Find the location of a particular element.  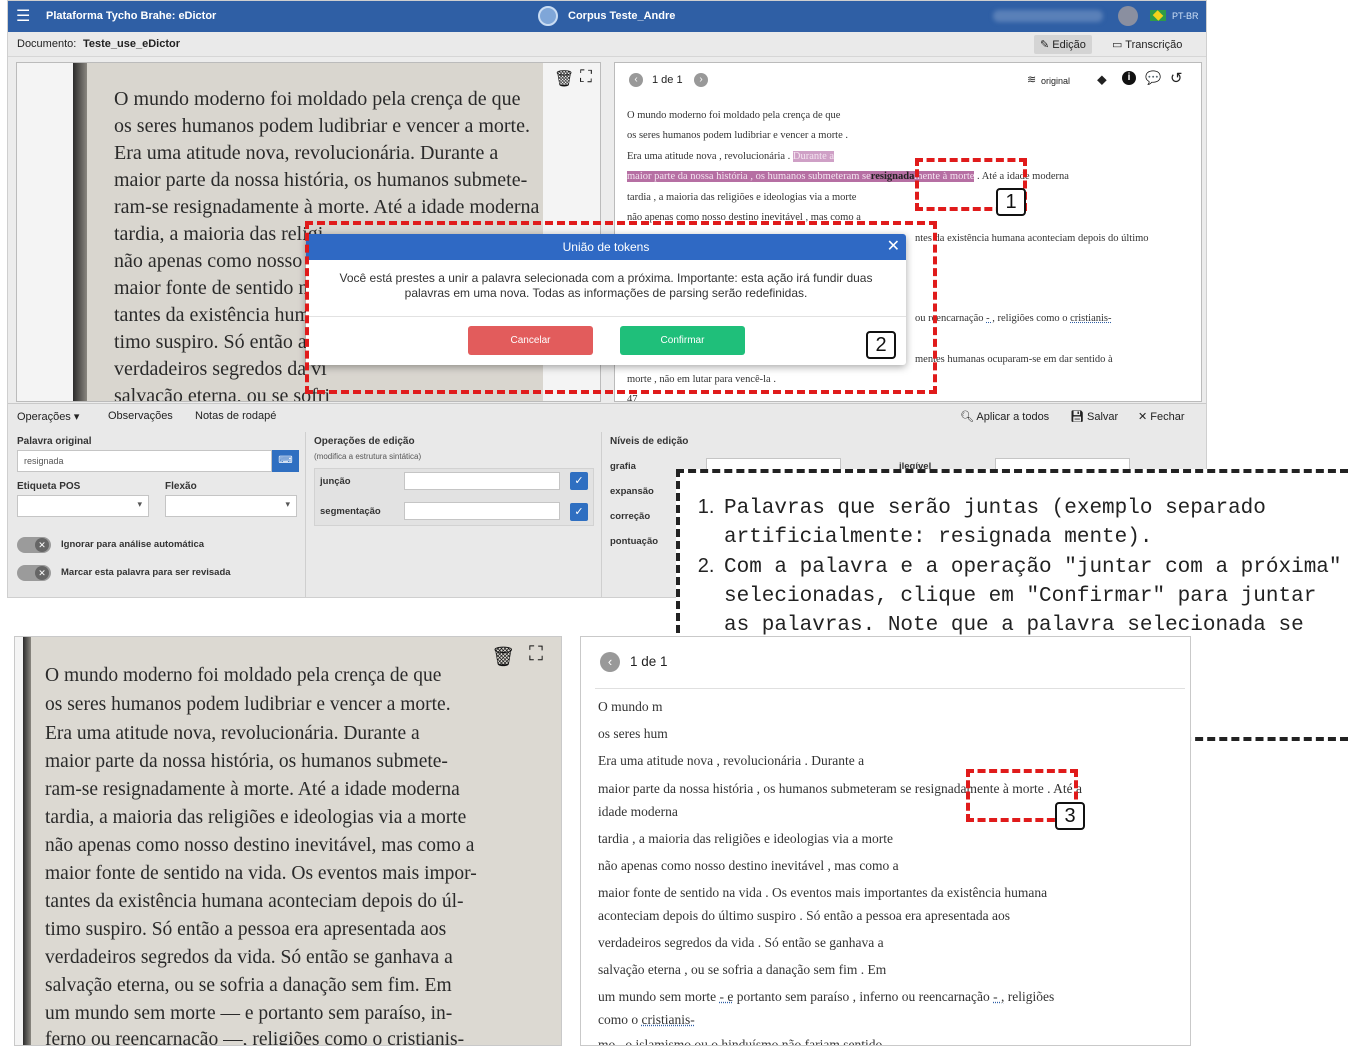

keyboard-icon: ⌨ is located at coordinates (285, 461).